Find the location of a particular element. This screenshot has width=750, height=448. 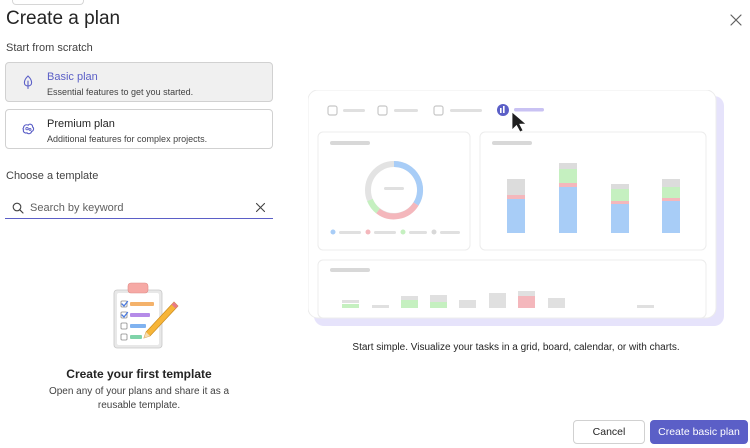

template-search-input is located at coordinates (137, 208).